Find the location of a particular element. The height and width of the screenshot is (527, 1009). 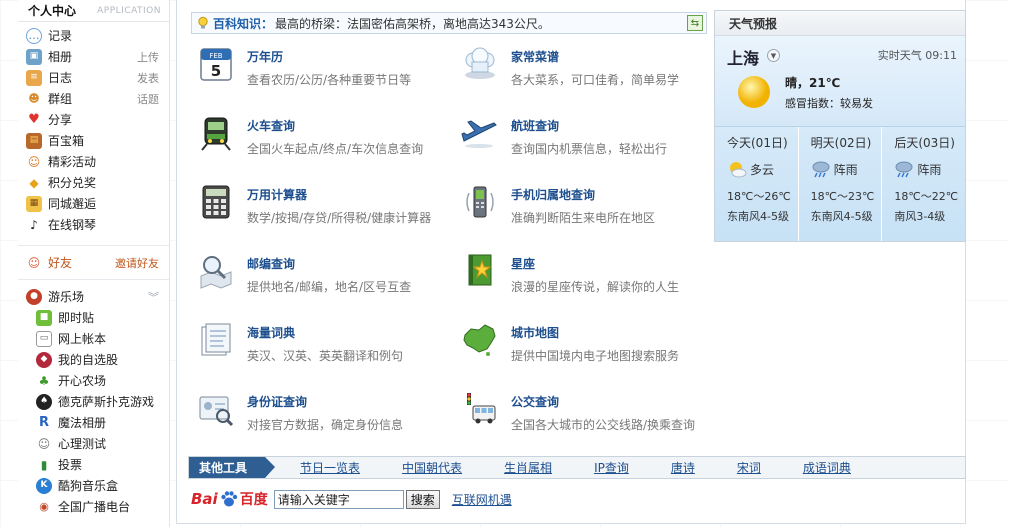

list-item: ▭ 网上帐本 is located at coordinates (93, 338).